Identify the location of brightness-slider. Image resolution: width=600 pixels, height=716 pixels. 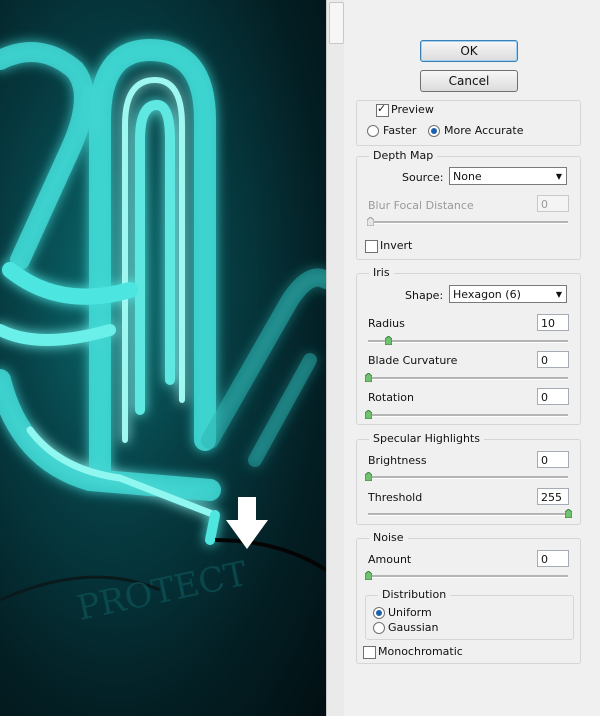
(368, 476).